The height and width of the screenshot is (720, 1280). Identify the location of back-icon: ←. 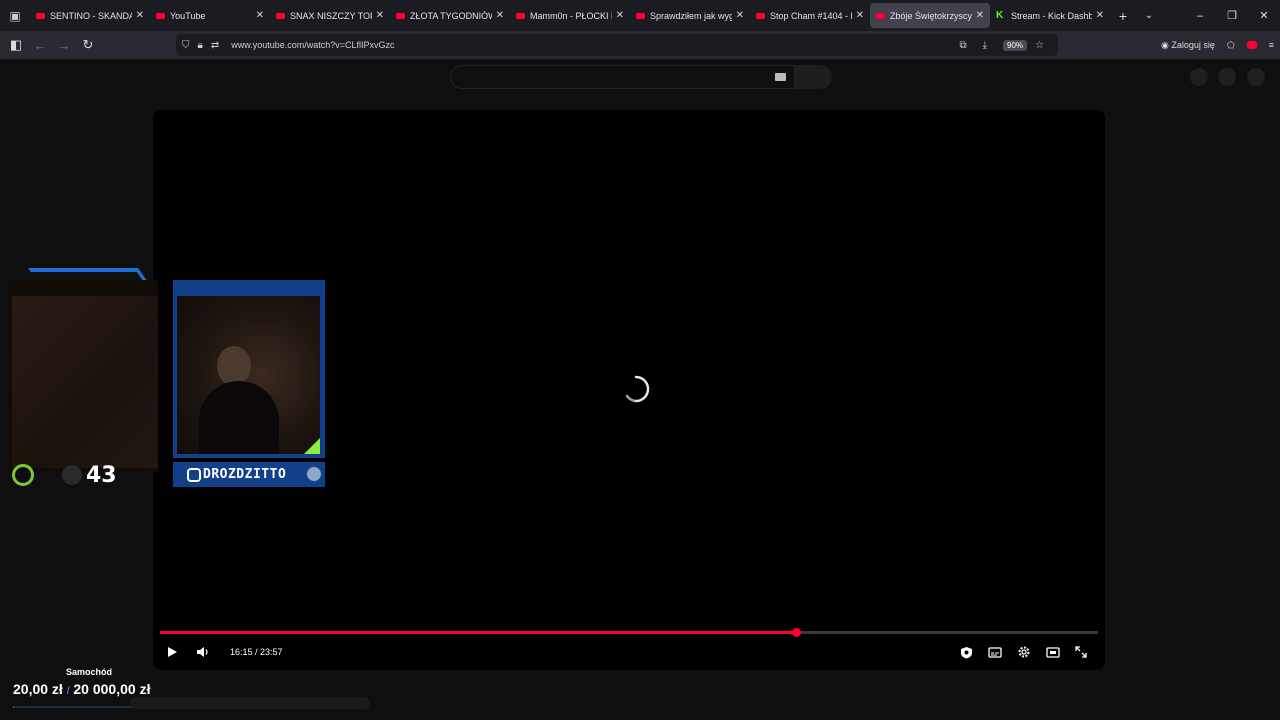
(40, 45).